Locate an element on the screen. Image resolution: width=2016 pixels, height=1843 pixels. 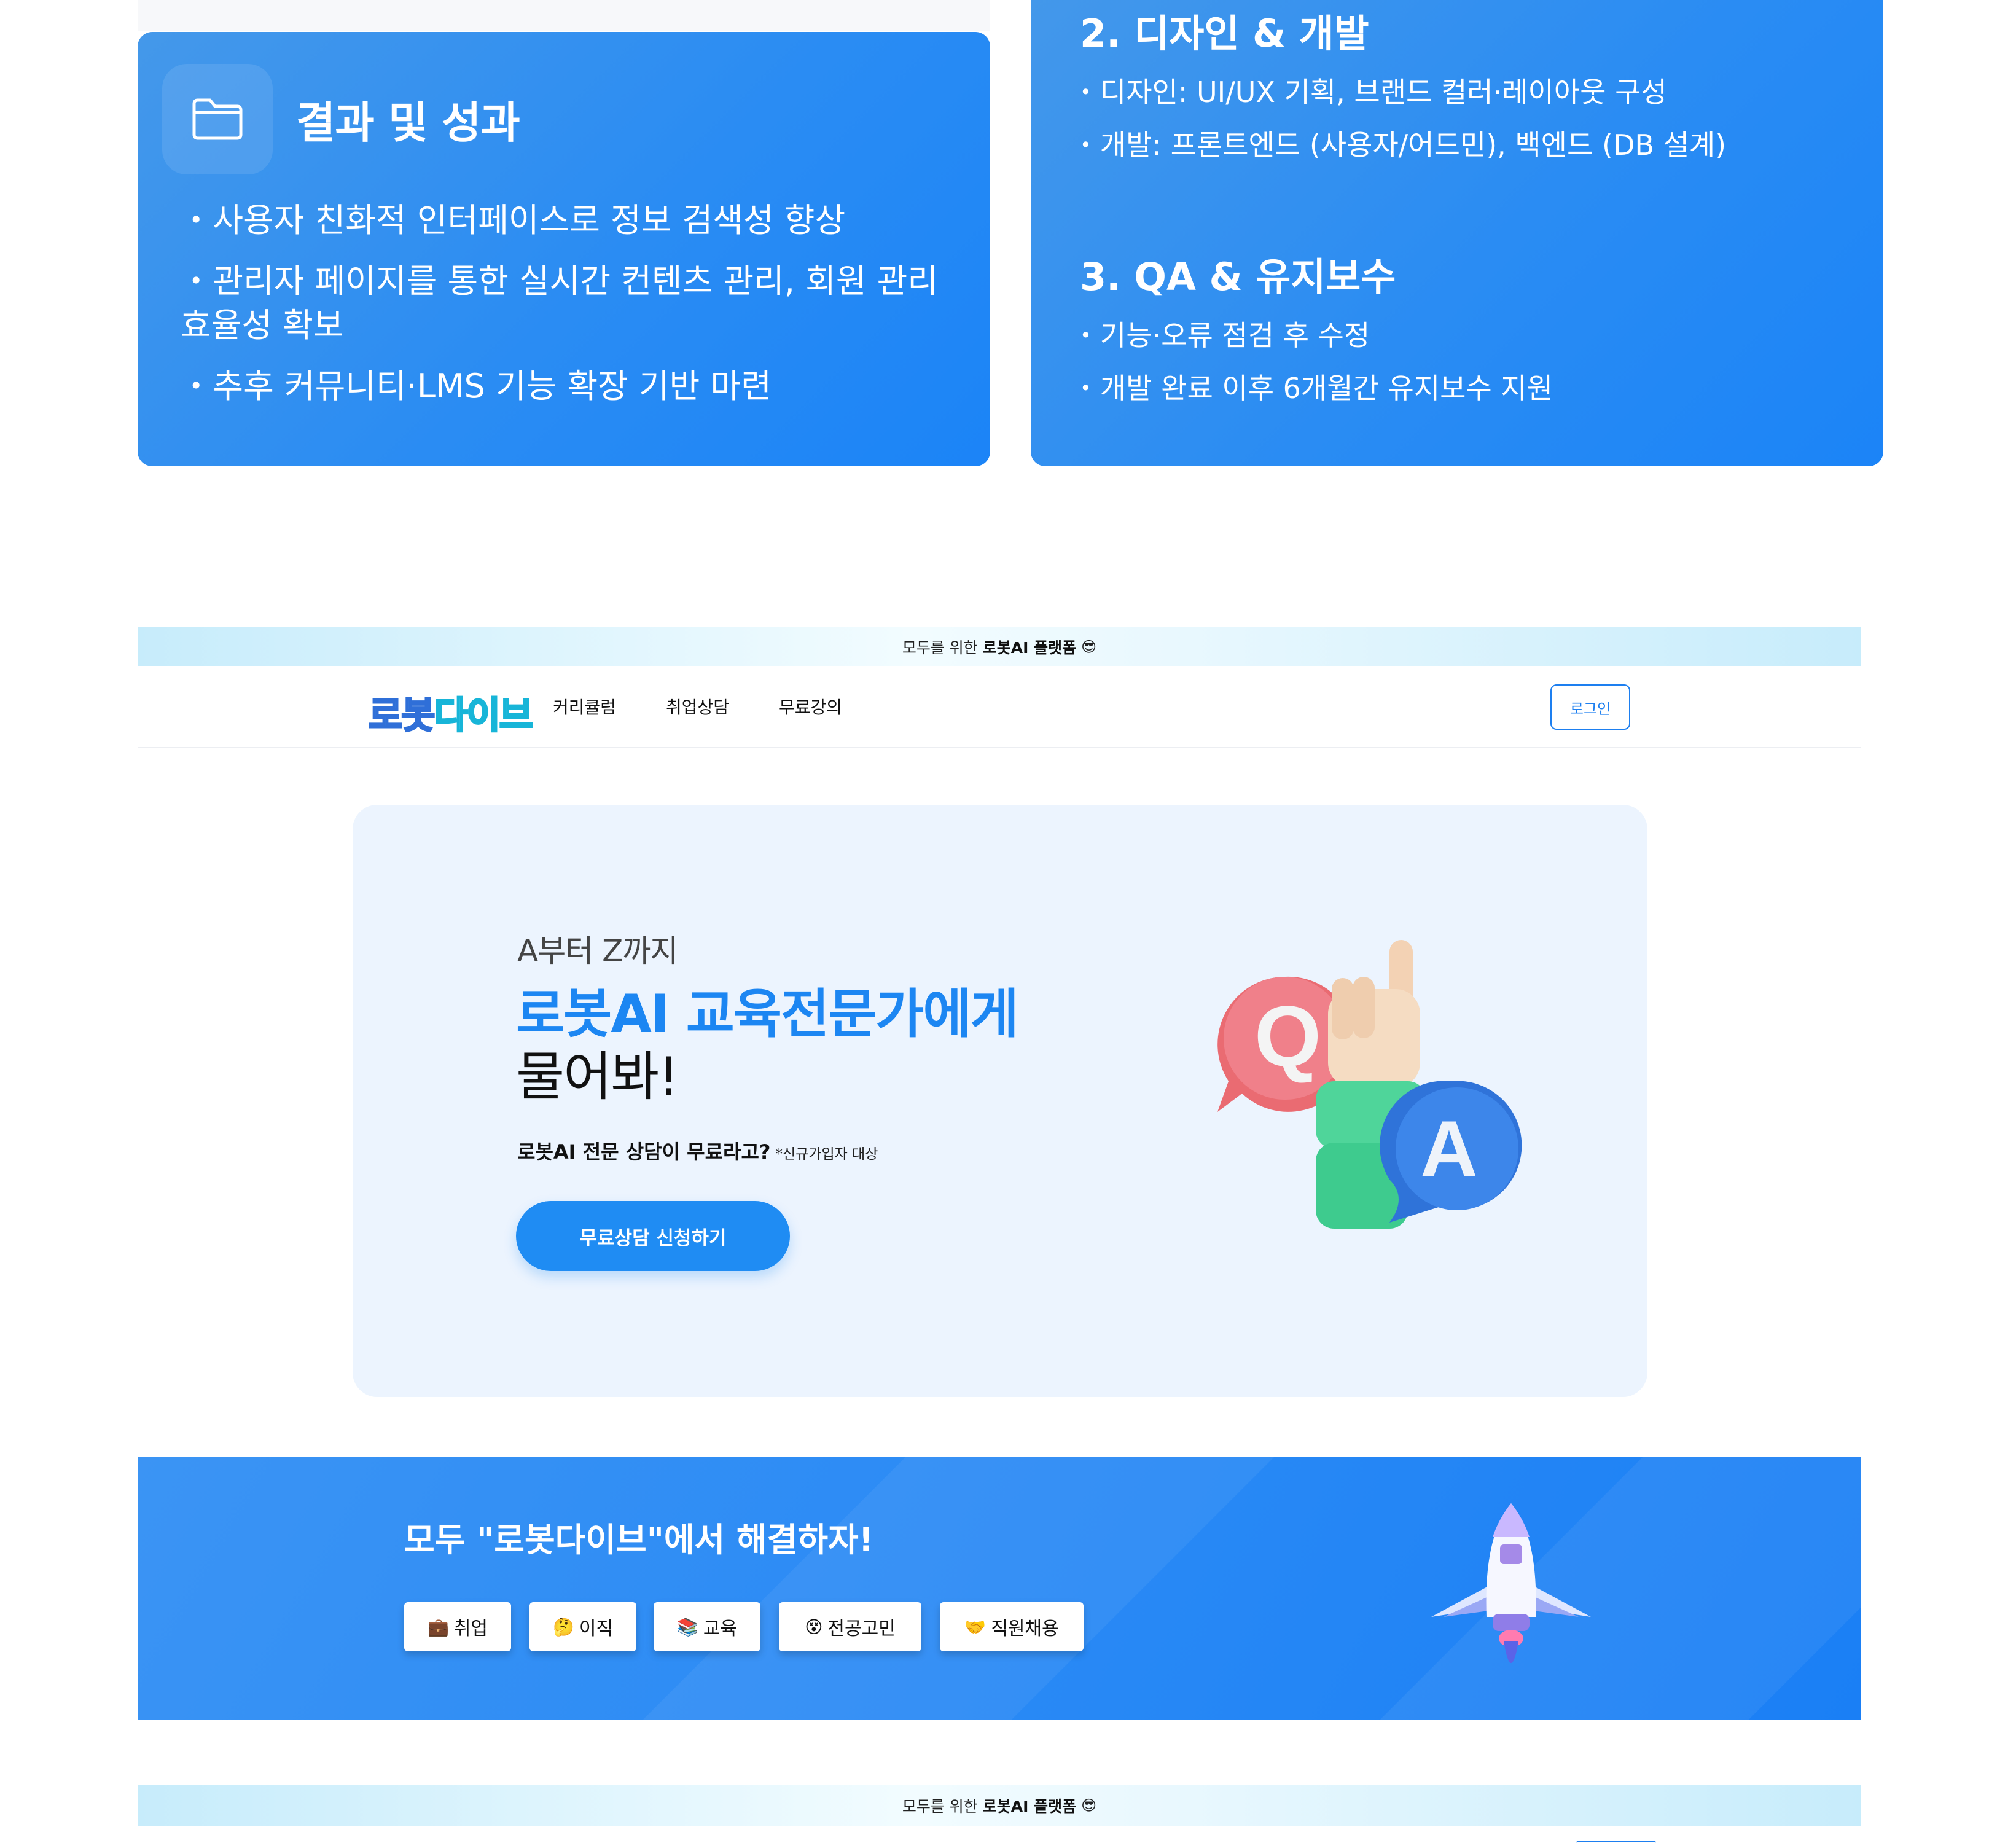
hero-title-line2: 물어봐! is located at coordinates (597, 1077).